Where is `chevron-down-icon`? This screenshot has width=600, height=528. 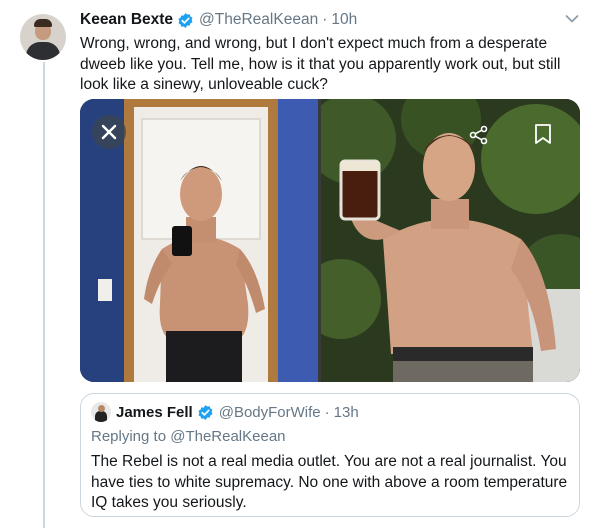
chevron-down-icon is located at coordinates (572, 19).